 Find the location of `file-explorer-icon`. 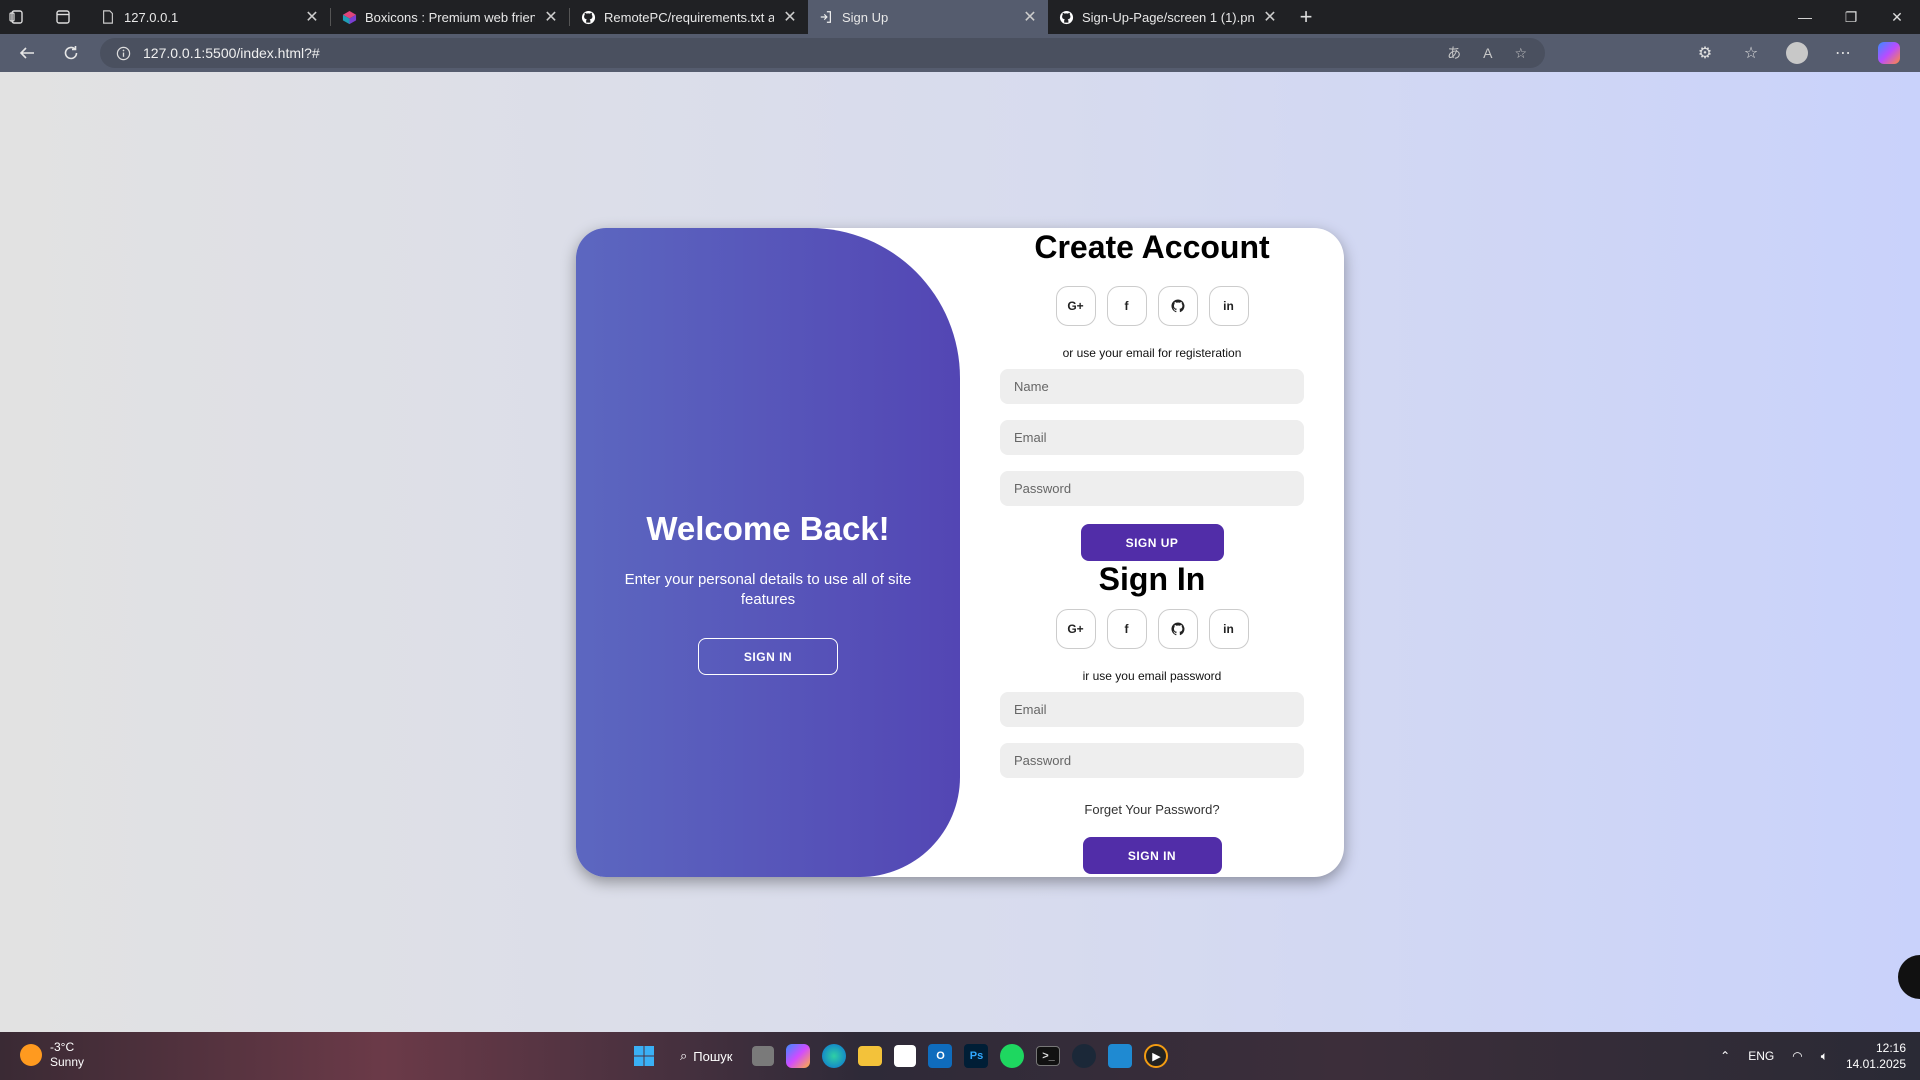

file-explorer-icon is located at coordinates (870, 1056).